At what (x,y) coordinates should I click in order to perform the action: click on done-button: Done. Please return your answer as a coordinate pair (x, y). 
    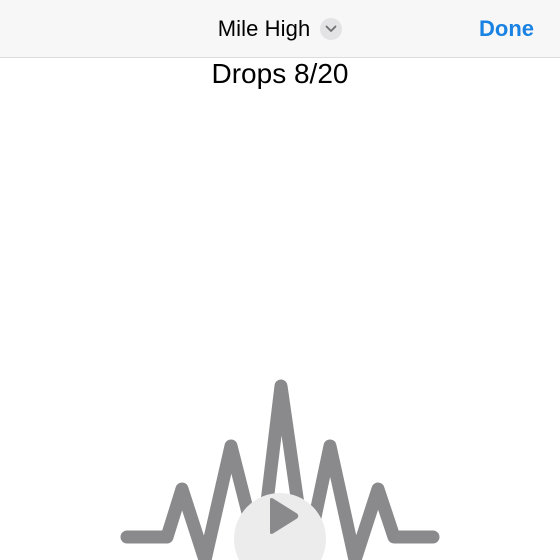
    Looking at the image, I should click on (506, 29).